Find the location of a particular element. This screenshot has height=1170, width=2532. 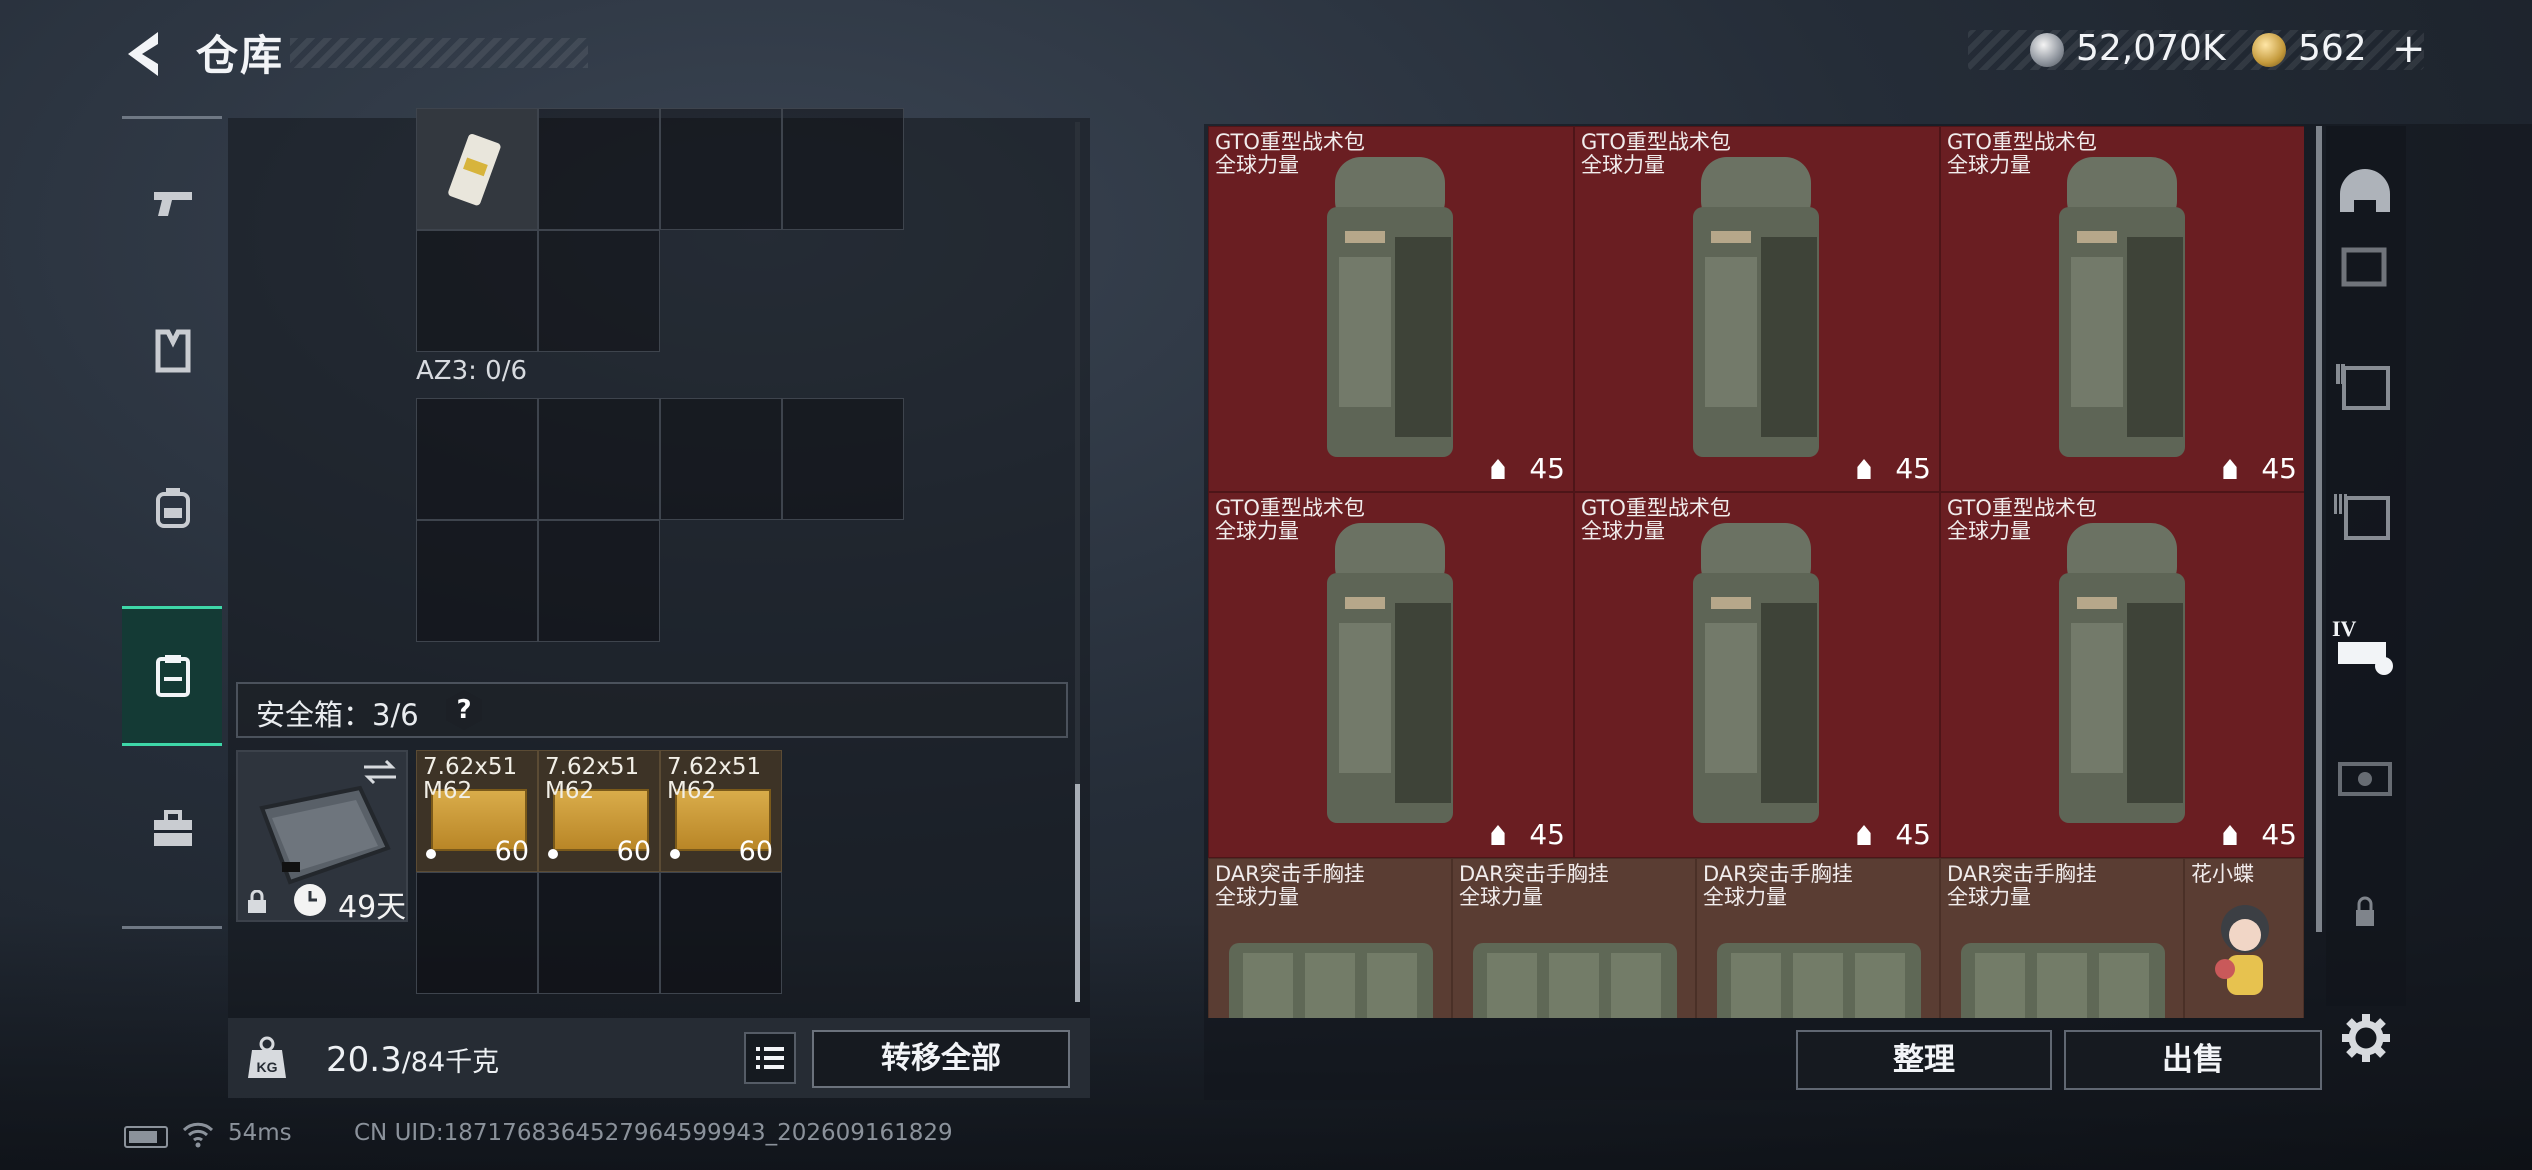

sell-button: 出售 is located at coordinates (2193, 1060).